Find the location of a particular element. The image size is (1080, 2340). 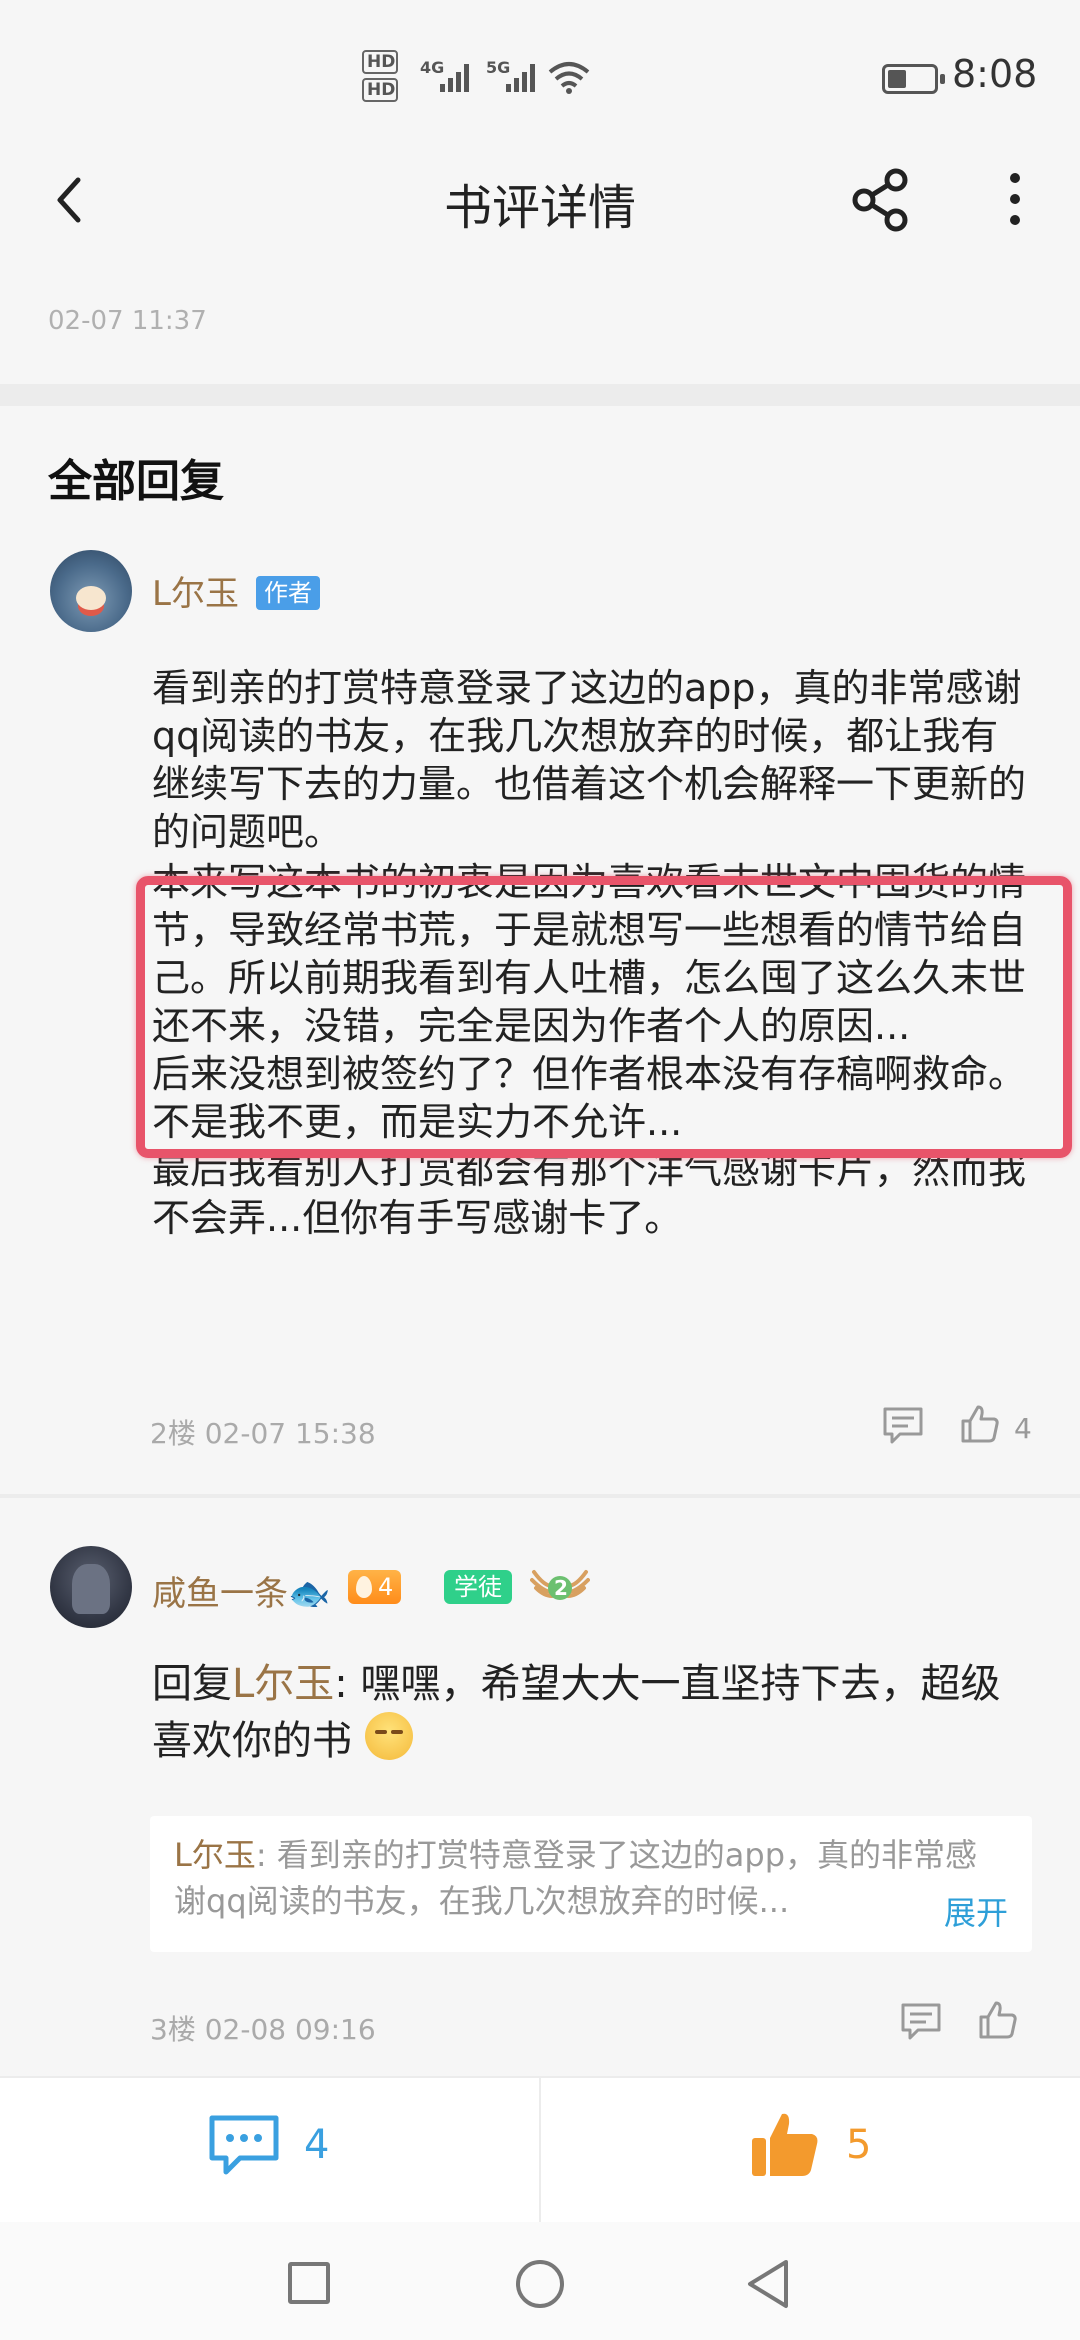

like-count: 4 is located at coordinates (1023, 1428).